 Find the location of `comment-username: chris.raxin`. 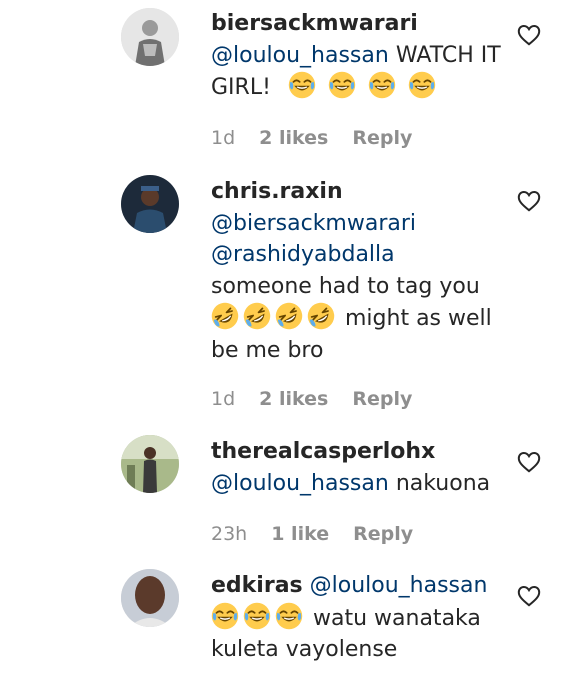

comment-username: chris.raxin is located at coordinates (277, 191).